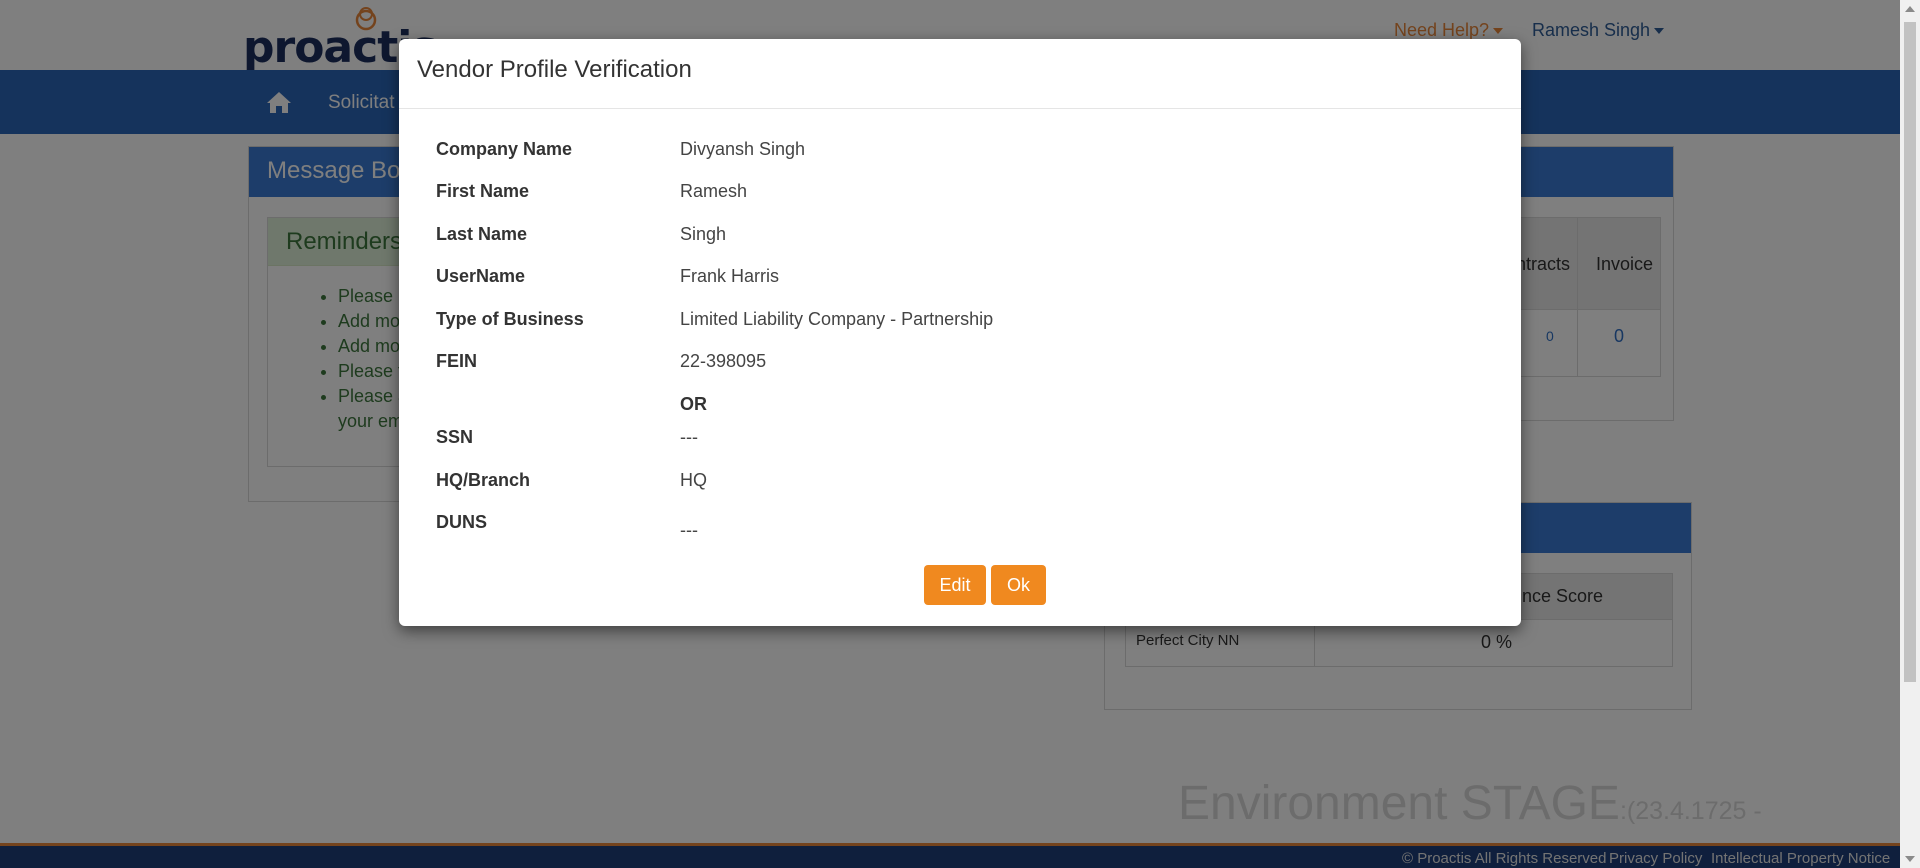 The width and height of the screenshot is (1920, 868). What do you see at coordinates (1910, 9) in the screenshot?
I see `scroll-up-icon` at bounding box center [1910, 9].